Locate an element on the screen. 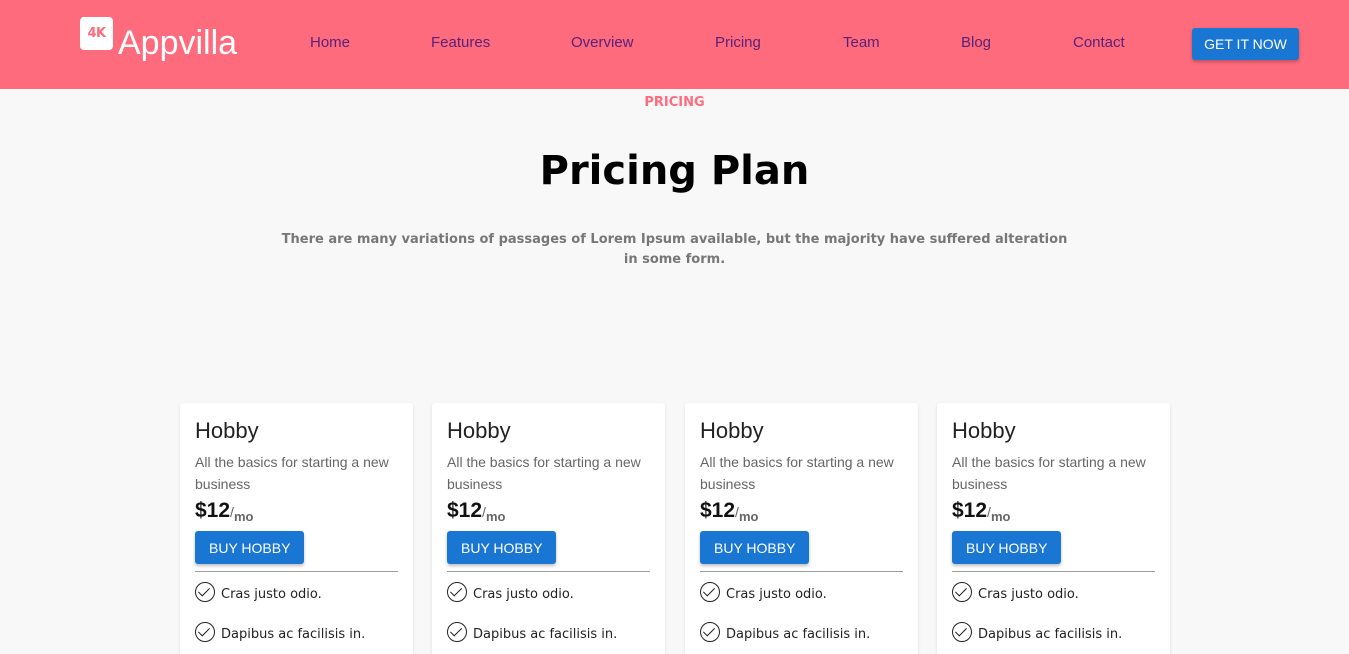 Image resolution: width=1349 pixels, height=654 pixels. brand-logo-text: 4K is located at coordinates (96, 33).